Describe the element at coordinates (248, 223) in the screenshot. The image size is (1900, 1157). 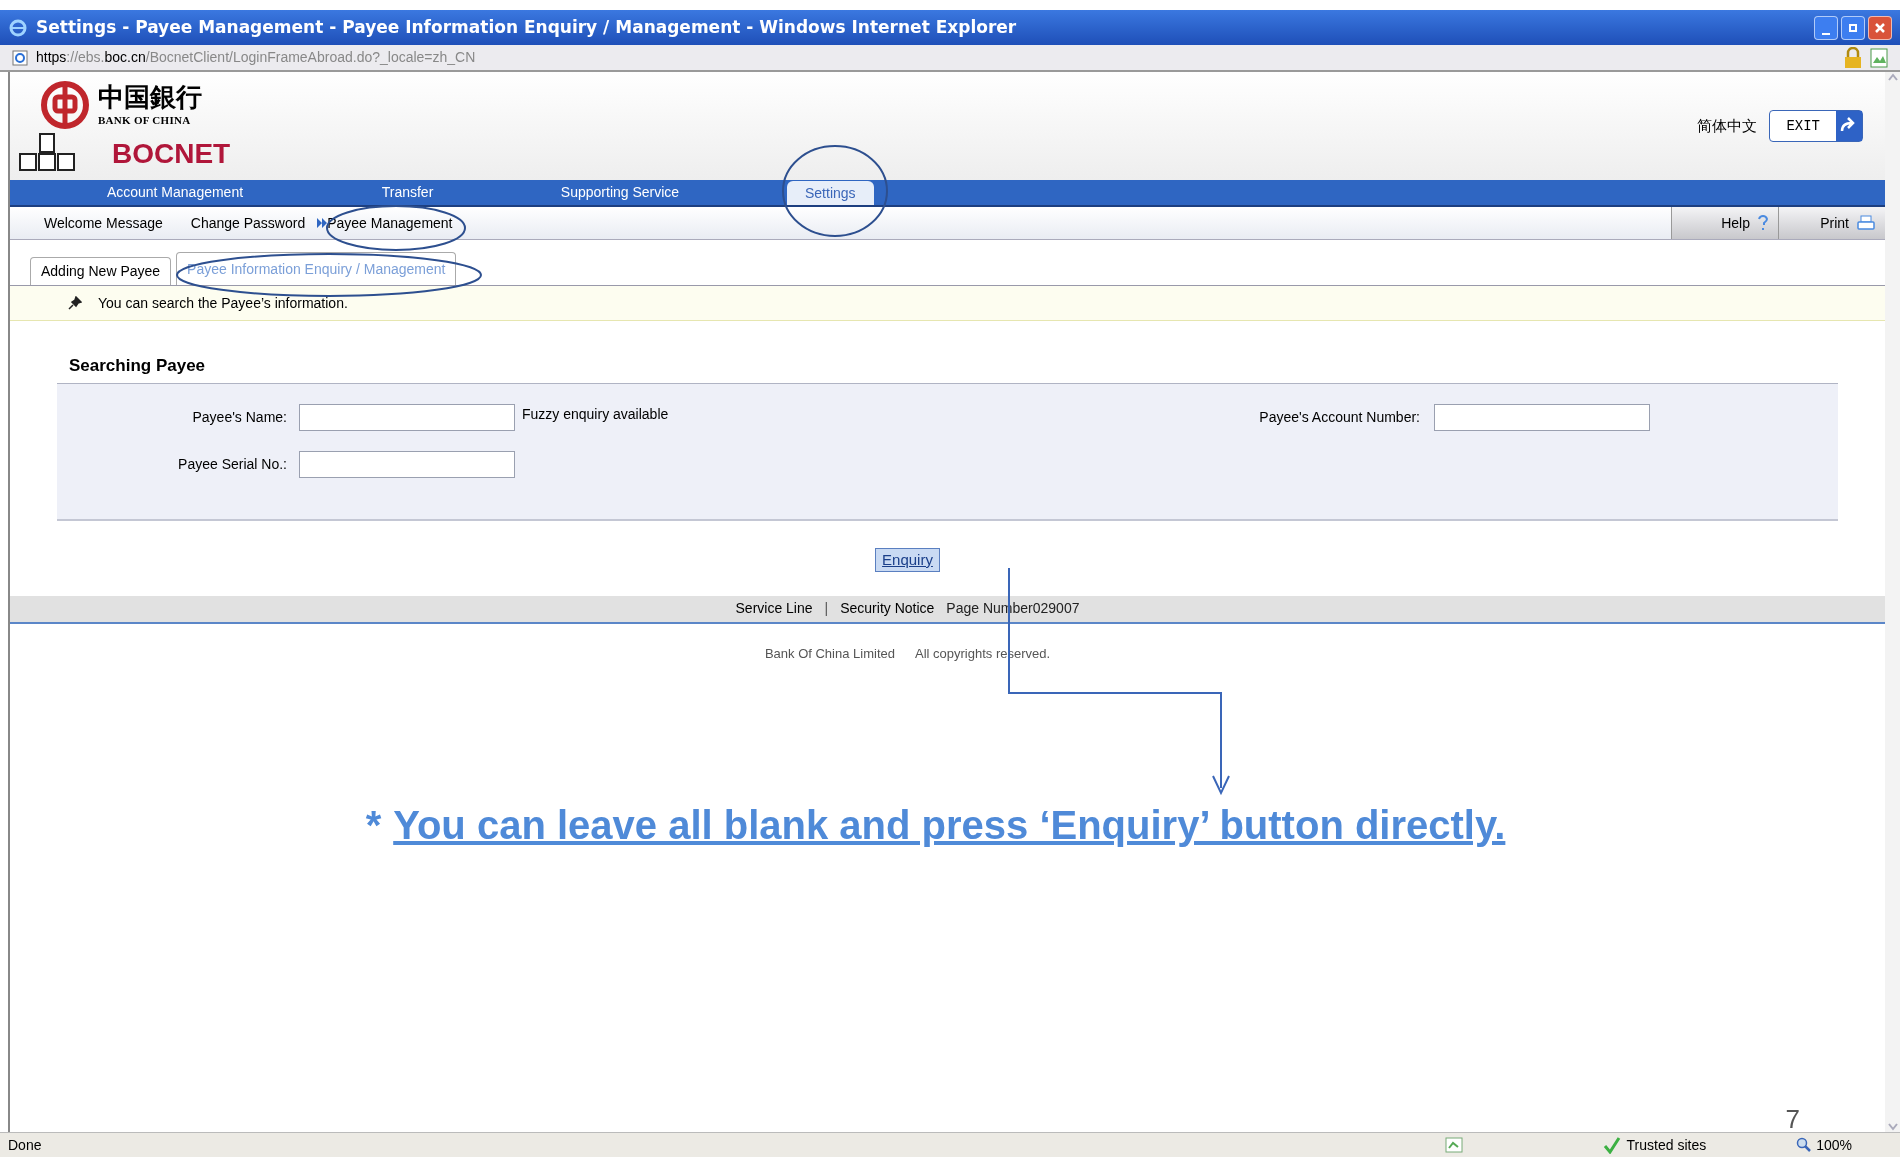
I see `sub-nav-link: Change Password` at that location.